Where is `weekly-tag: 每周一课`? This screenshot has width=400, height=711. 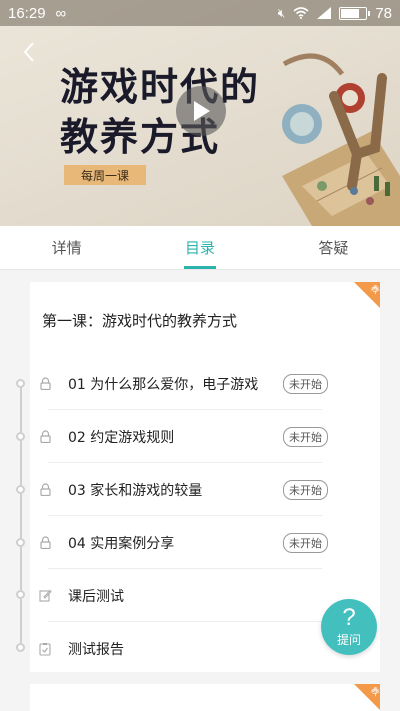
weekly-tag: 每周一课 is located at coordinates (105, 175).